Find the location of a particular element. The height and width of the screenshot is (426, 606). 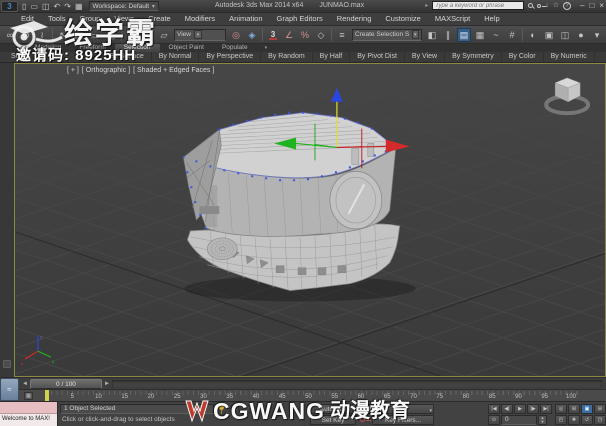

angle-snap-toggle-icon: ∠ is located at coordinates (289, 35).